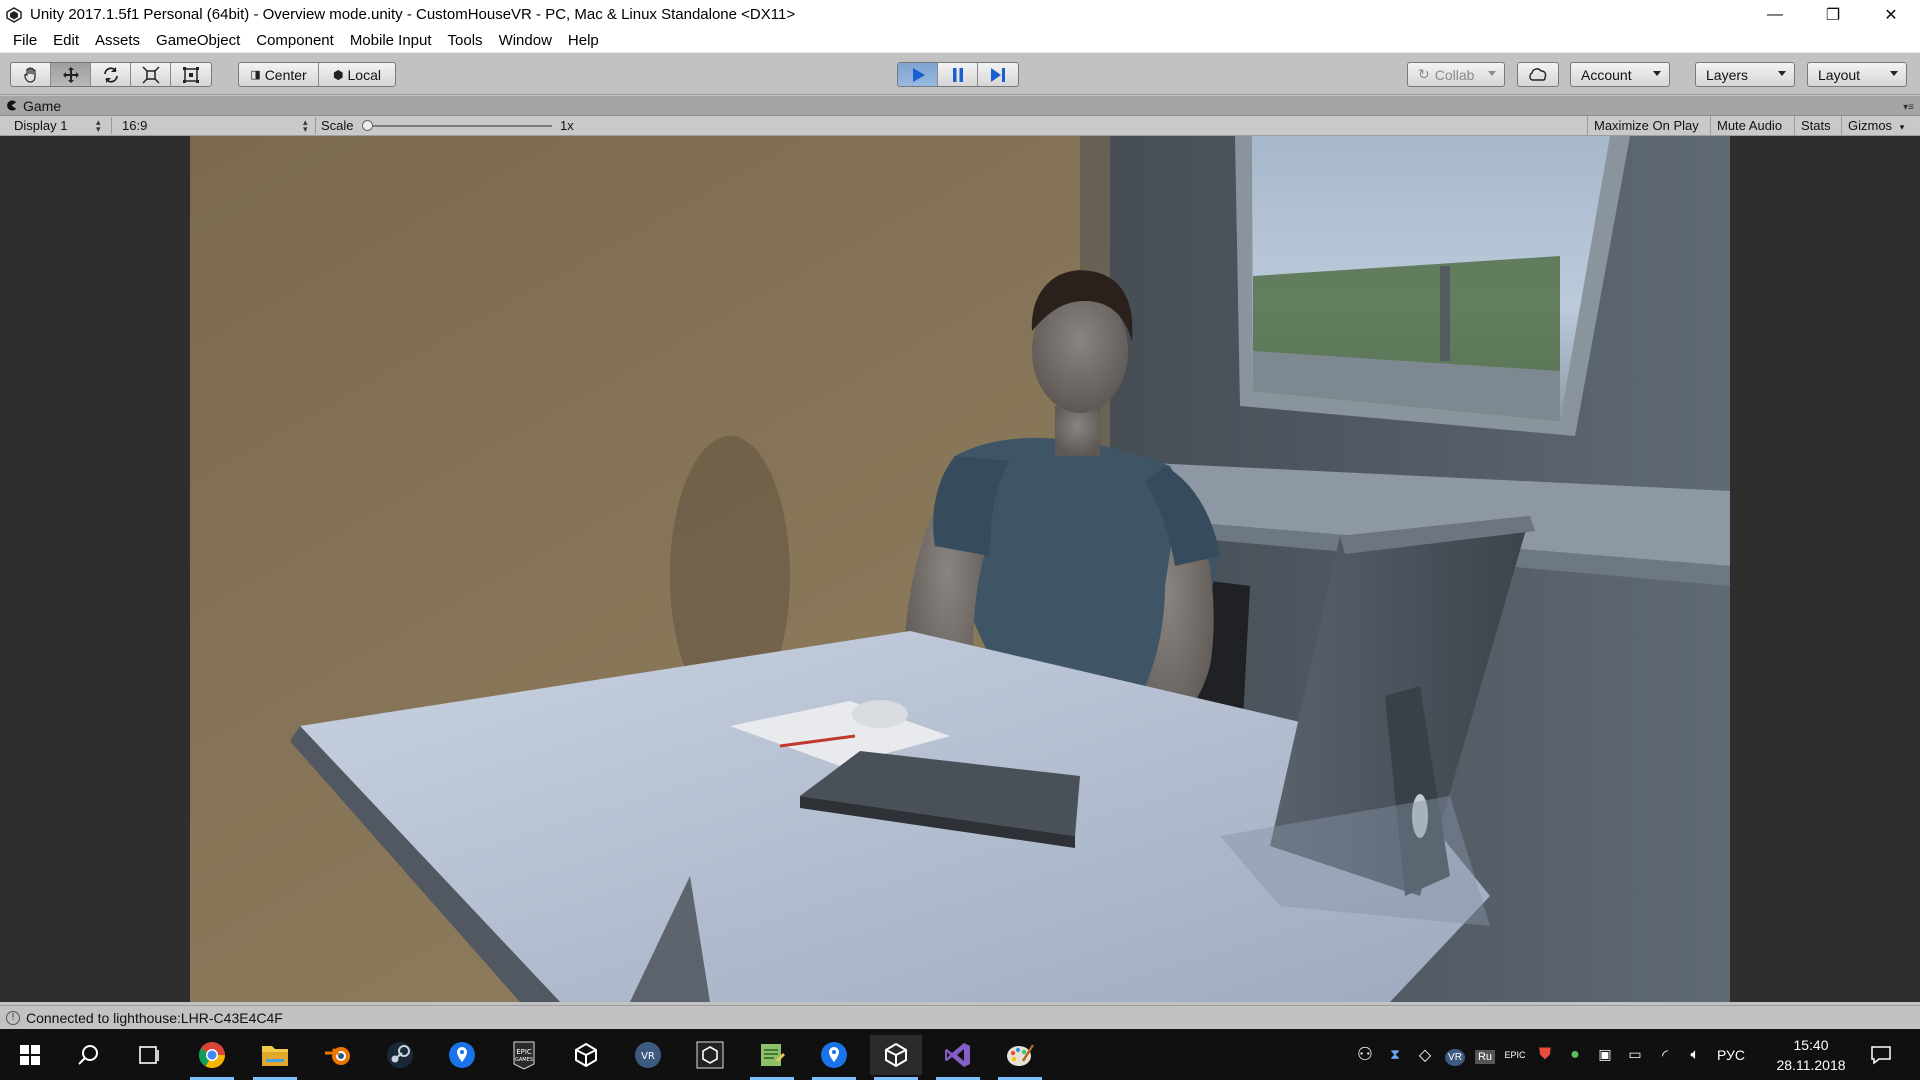  What do you see at coordinates (1857, 74) in the screenshot?
I see `layout-dropdown: Layout` at bounding box center [1857, 74].